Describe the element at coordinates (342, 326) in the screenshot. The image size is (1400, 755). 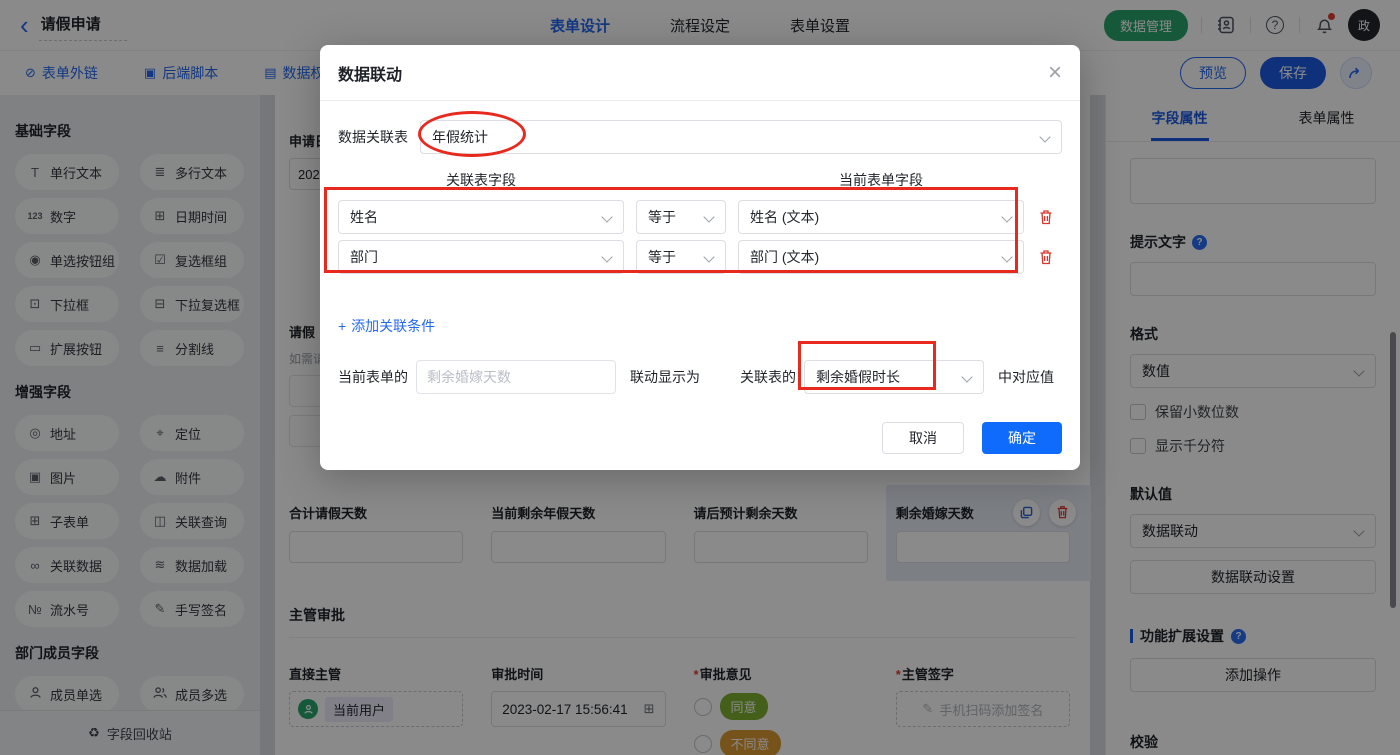
I see `plus-icon: +` at that location.